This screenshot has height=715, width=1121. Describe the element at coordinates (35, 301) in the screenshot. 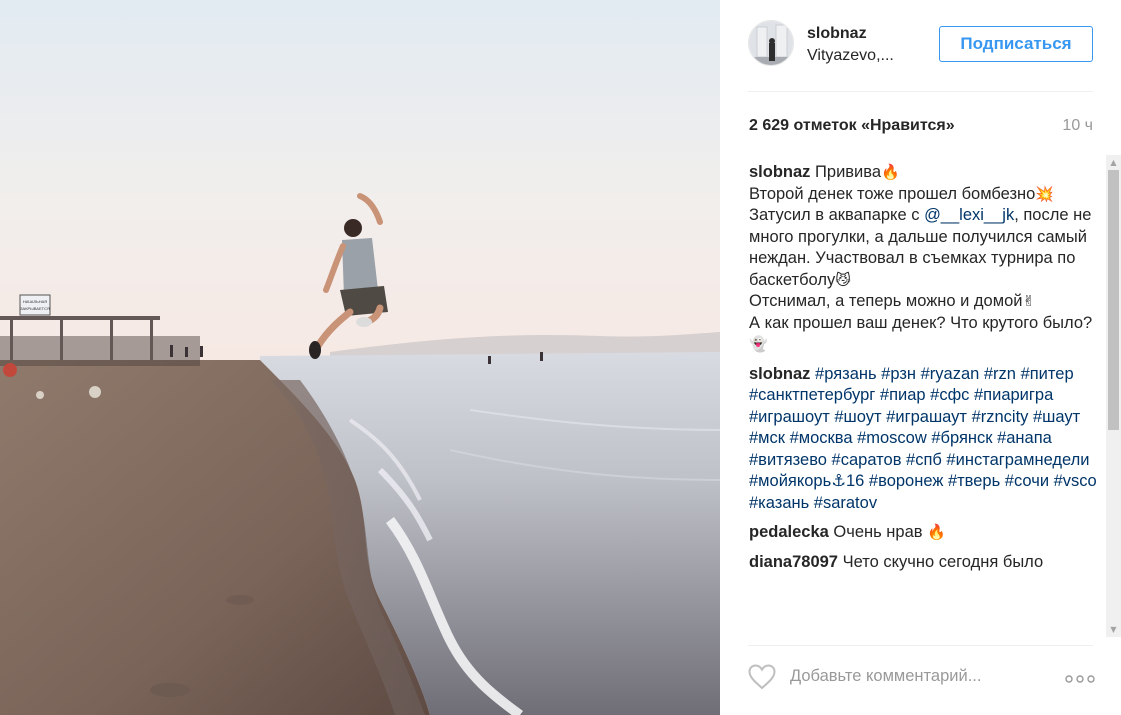

I see `signboard-text: НАЧАЛЬНАЯ` at that location.